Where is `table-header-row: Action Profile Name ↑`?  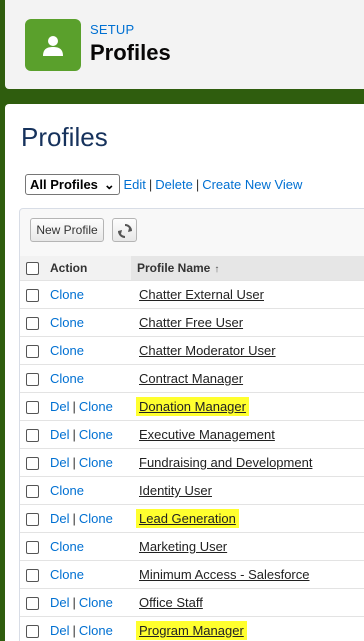
table-header-row: Action Profile Name ↑ is located at coordinates (192, 268).